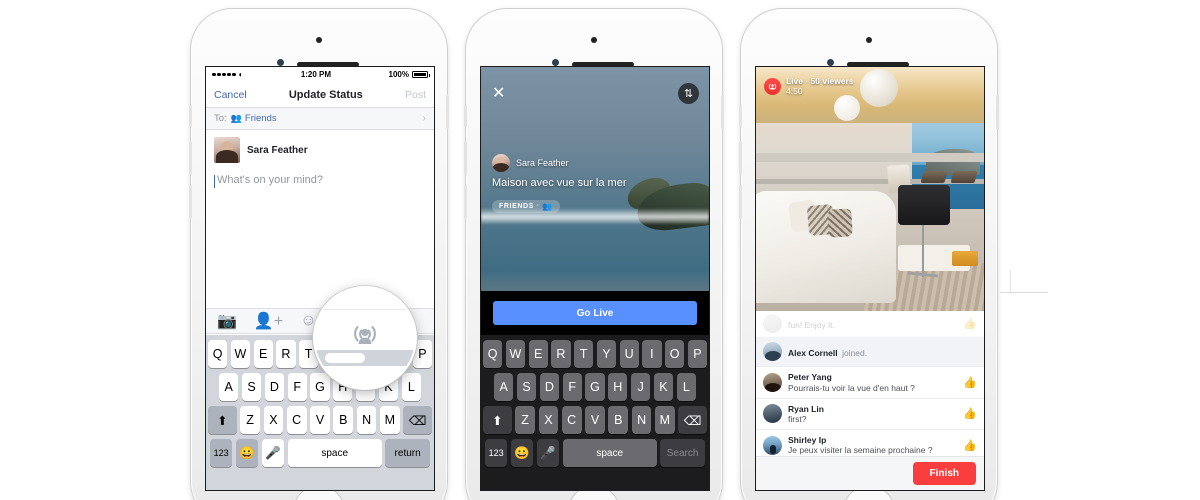 The width and height of the screenshot is (1200, 500). Describe the element at coordinates (526, 206) in the screenshot. I see `privacy-badge: FRIENDS · 👥` at that location.